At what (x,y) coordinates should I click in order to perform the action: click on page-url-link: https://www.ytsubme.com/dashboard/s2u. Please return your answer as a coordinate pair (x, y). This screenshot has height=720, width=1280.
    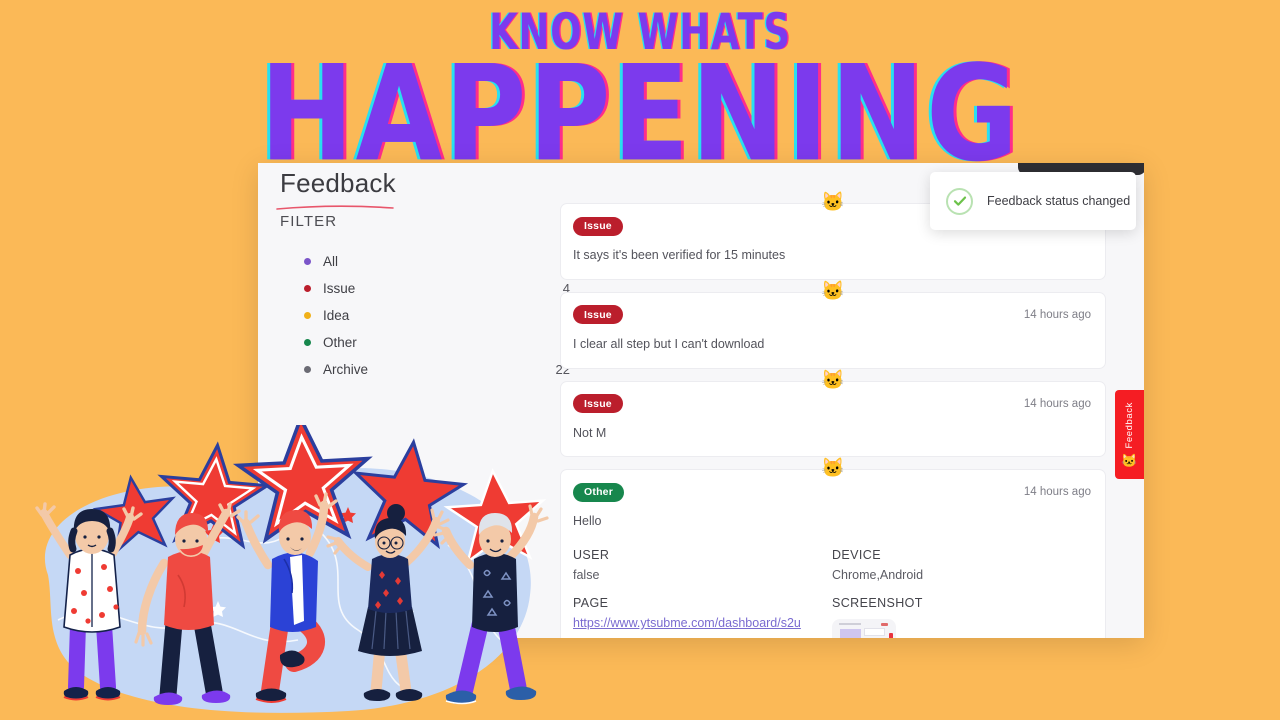
    Looking at the image, I should click on (687, 623).